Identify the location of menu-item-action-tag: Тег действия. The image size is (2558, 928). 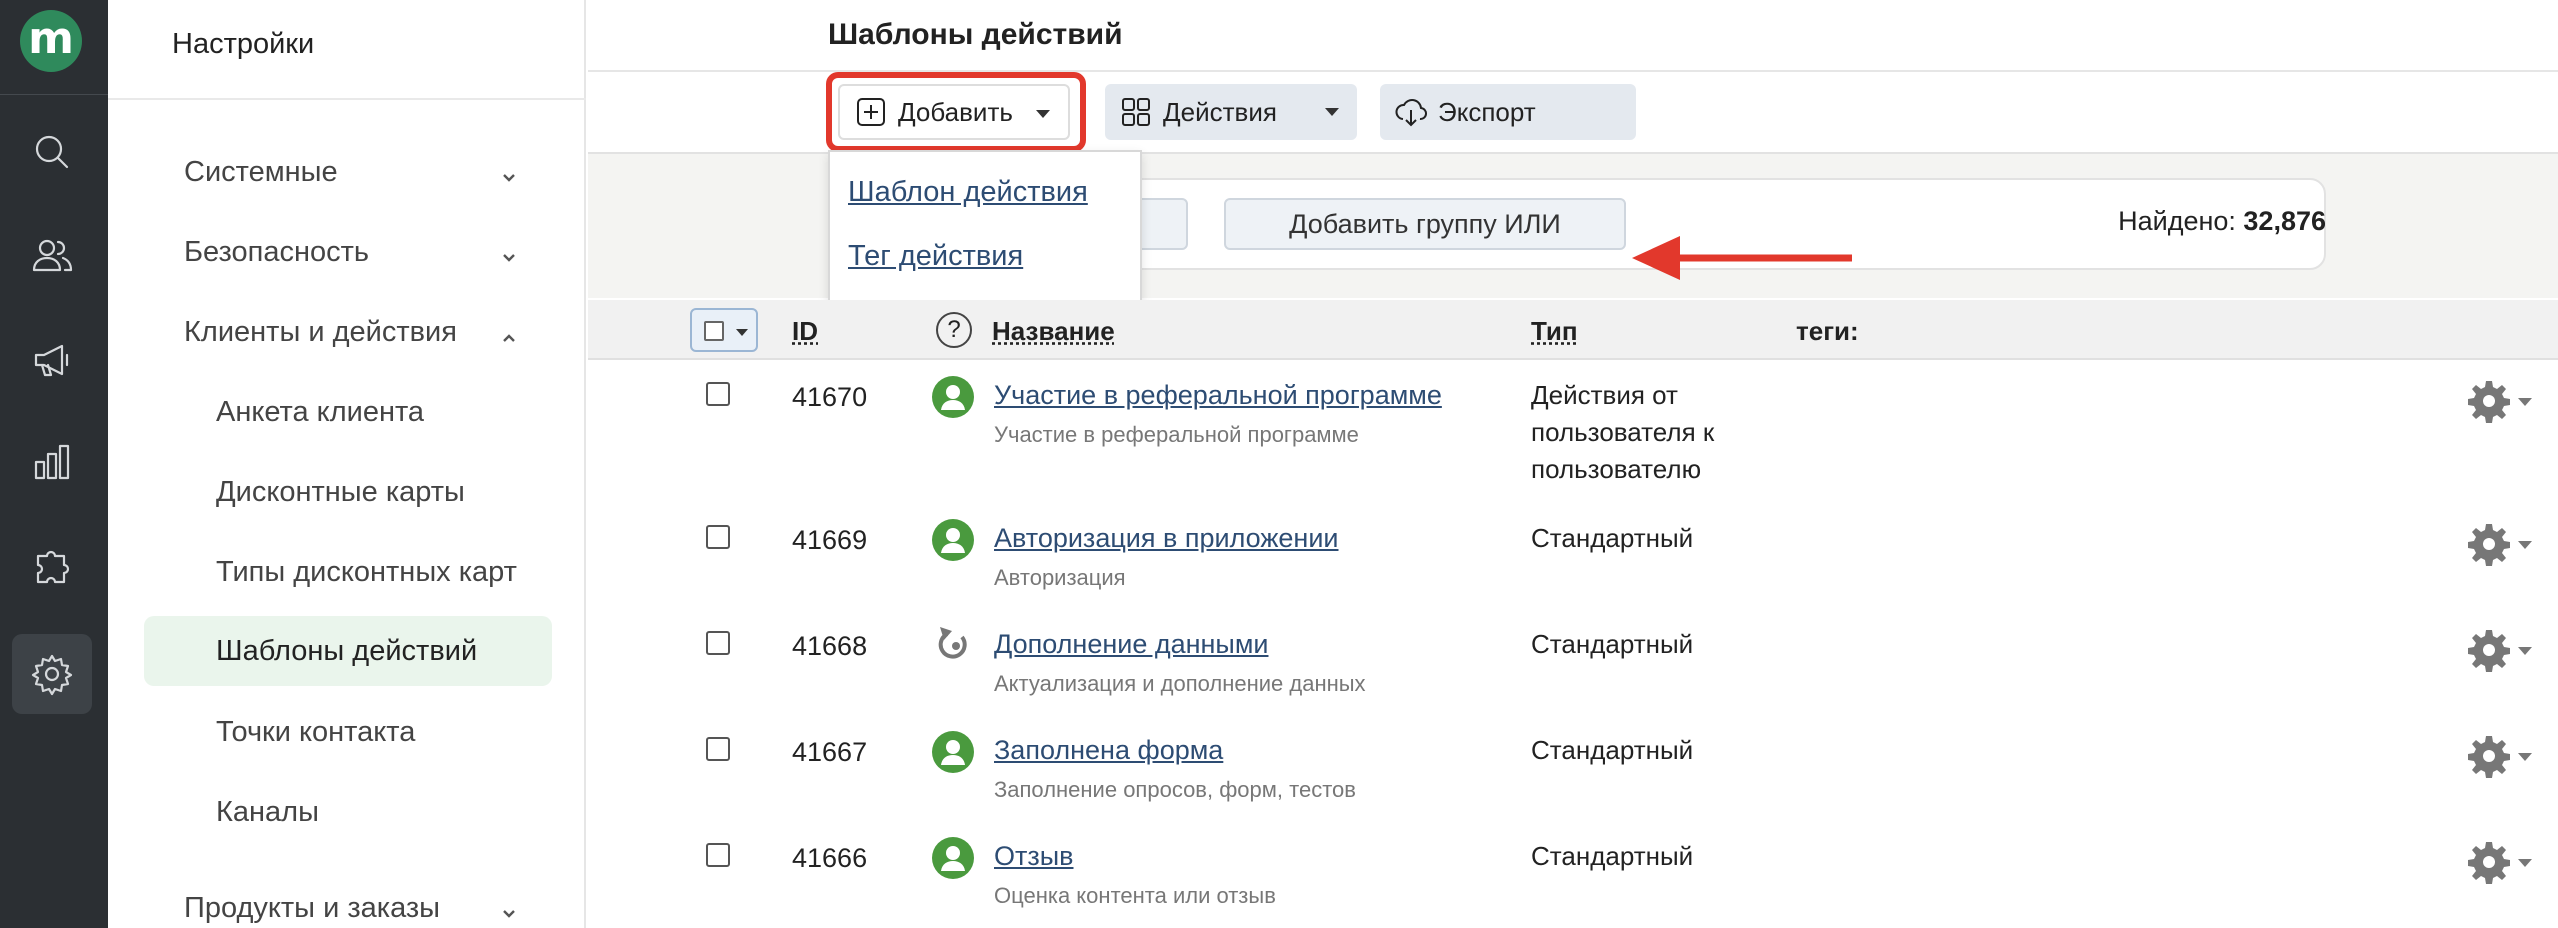
(935, 256).